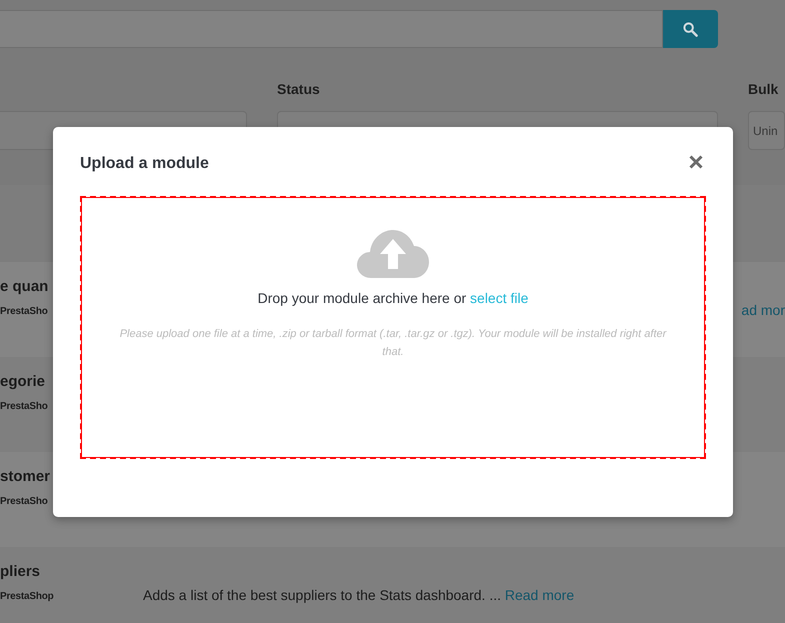 This screenshot has width=785, height=623. I want to click on select-field: Unin, so click(766, 130).